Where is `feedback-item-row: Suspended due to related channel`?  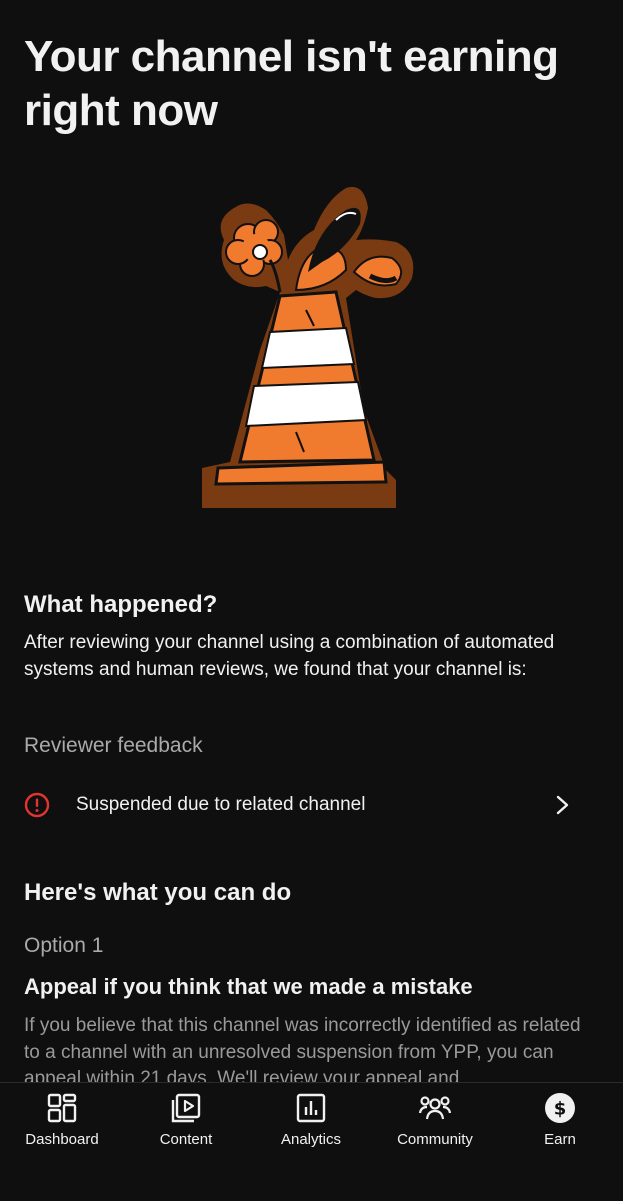
feedback-item-row: Suspended due to related channel is located at coordinates (311, 805).